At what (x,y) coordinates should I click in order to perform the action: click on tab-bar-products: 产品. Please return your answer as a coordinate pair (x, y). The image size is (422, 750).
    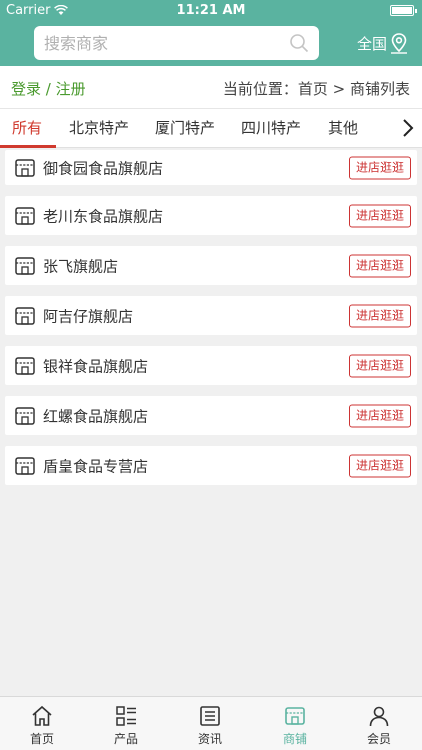
    Looking at the image, I should click on (126, 723).